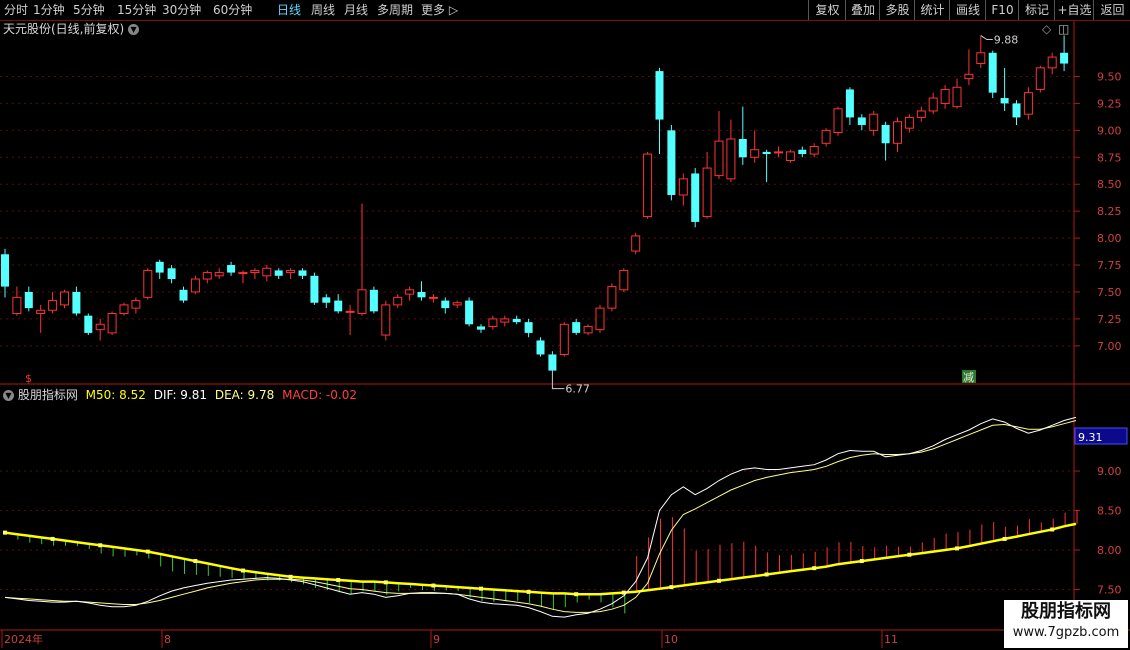 Image resolution: width=1130 pixels, height=650 pixels. Describe the element at coordinates (968, 377) in the screenshot. I see `reduce-marker: 减` at that location.